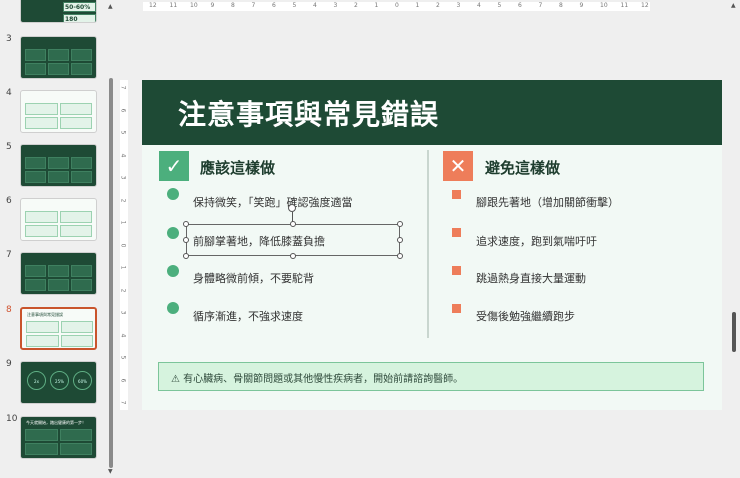 Image resolution: width=740 pixels, height=478 pixels. What do you see at coordinates (581, 5) in the screenshot?
I see `ruler-tick-label: 9` at bounding box center [581, 5].